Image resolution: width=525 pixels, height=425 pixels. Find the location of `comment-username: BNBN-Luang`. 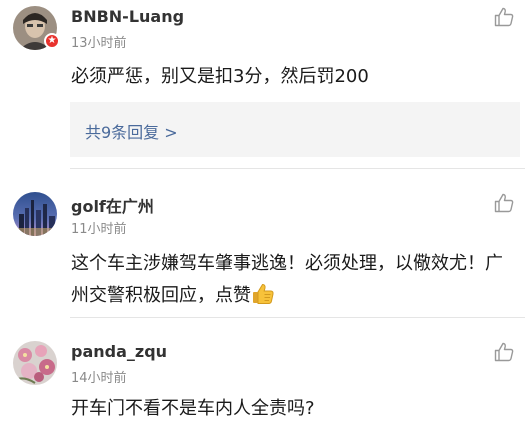

comment-username: BNBN-Luang is located at coordinates (127, 16).